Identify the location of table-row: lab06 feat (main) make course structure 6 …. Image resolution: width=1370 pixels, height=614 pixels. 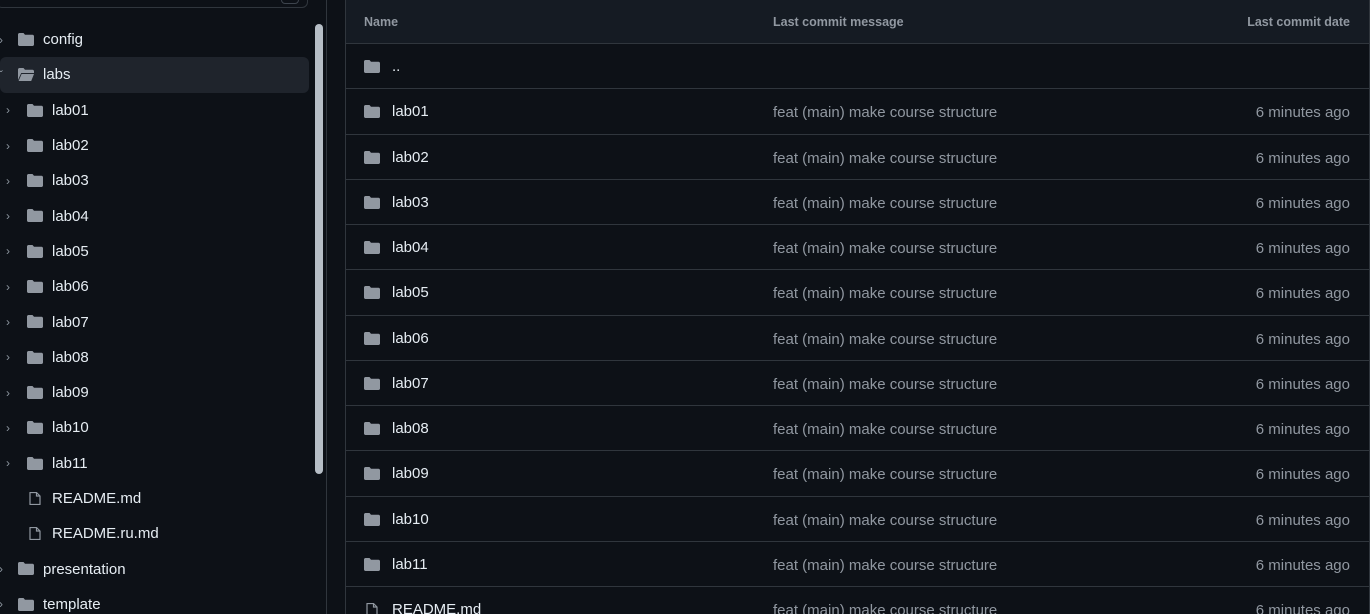
(857, 338).